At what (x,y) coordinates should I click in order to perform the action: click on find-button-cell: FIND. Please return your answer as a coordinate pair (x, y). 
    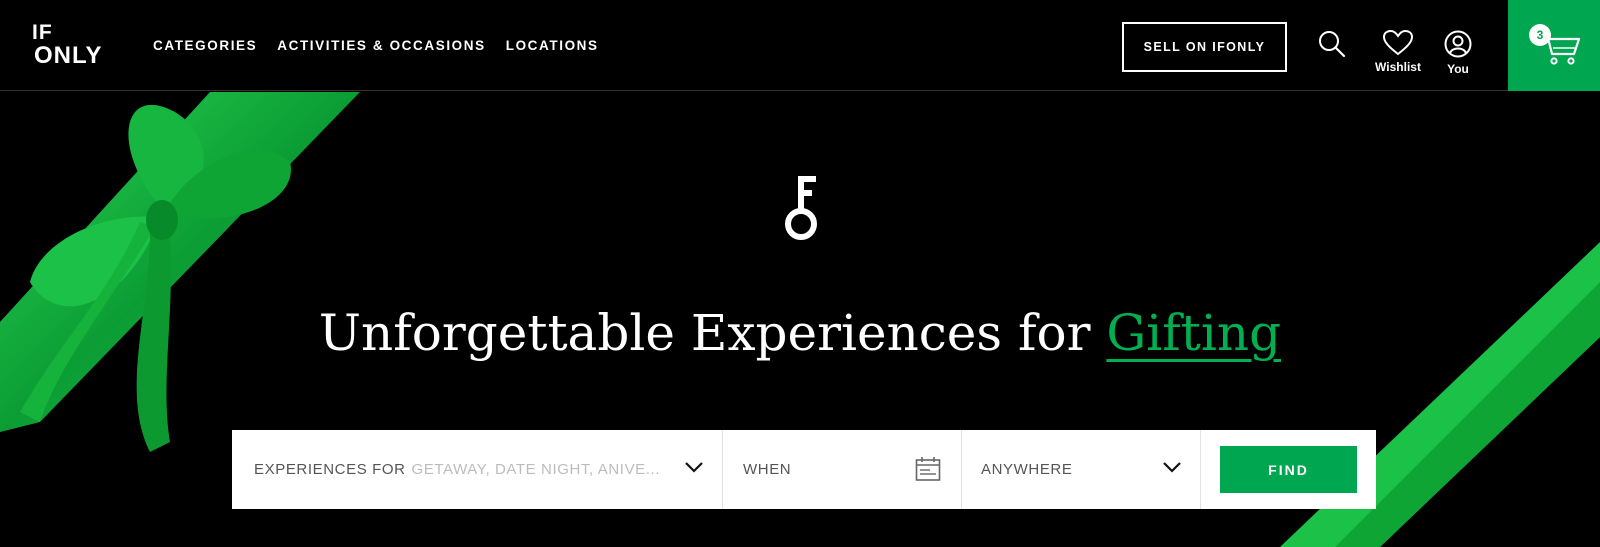
    Looking at the image, I should click on (1288, 469).